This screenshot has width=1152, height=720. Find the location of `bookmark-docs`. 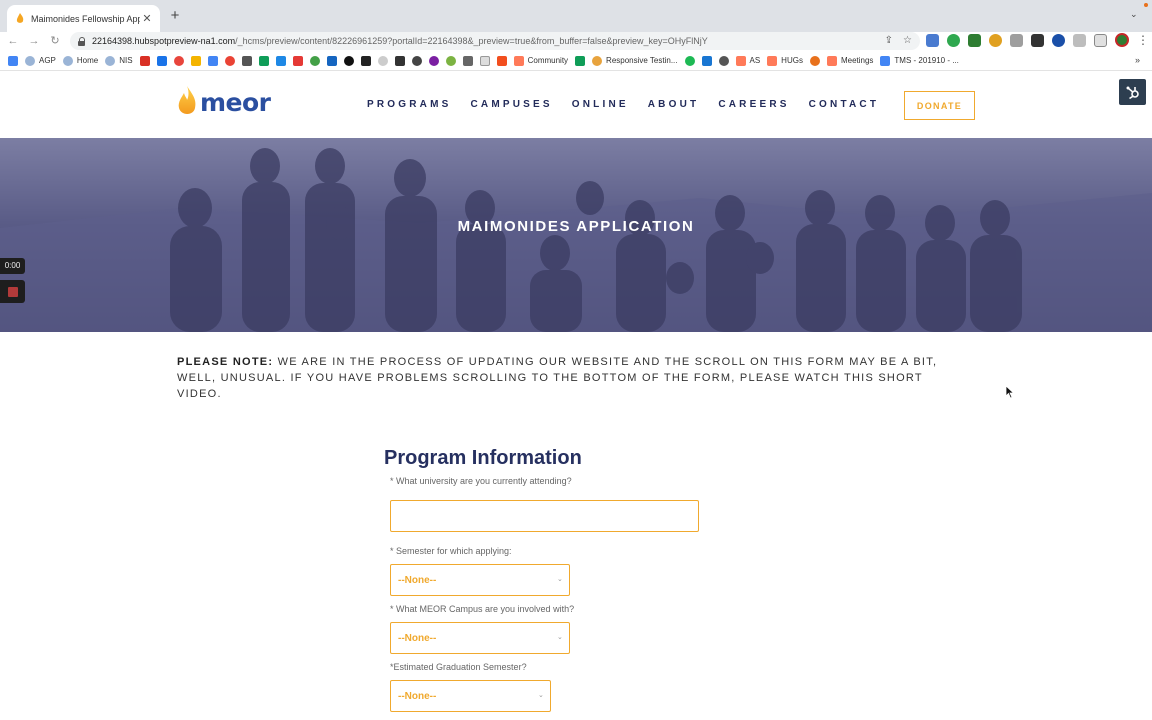

bookmark-docs is located at coordinates (13, 60).